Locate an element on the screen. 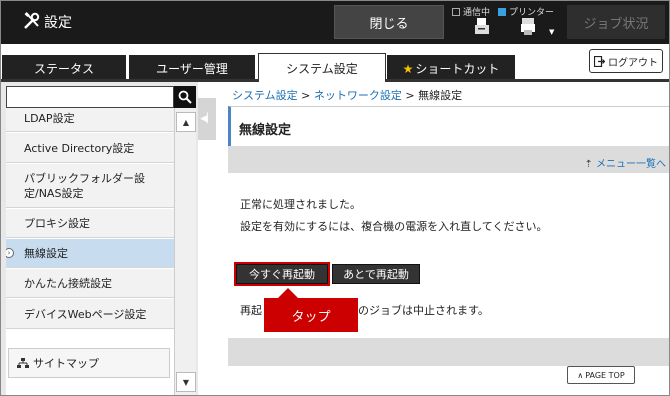 This screenshot has height=396, width=670. job-status-button: ジョブ状況 is located at coordinates (616, 22).